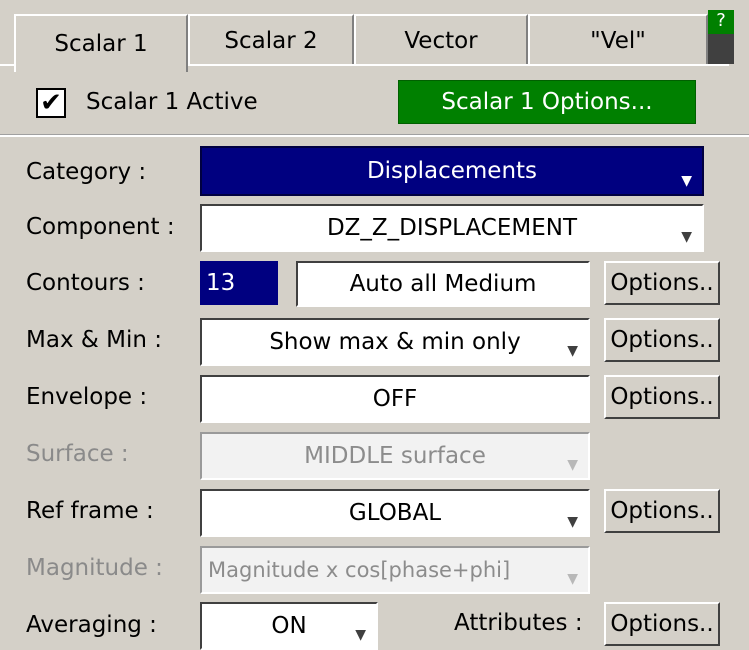 Image resolution: width=749 pixels, height=650 pixels. Describe the element at coordinates (94, 568) in the screenshot. I see `magnitude-label: Magnitude :` at that location.